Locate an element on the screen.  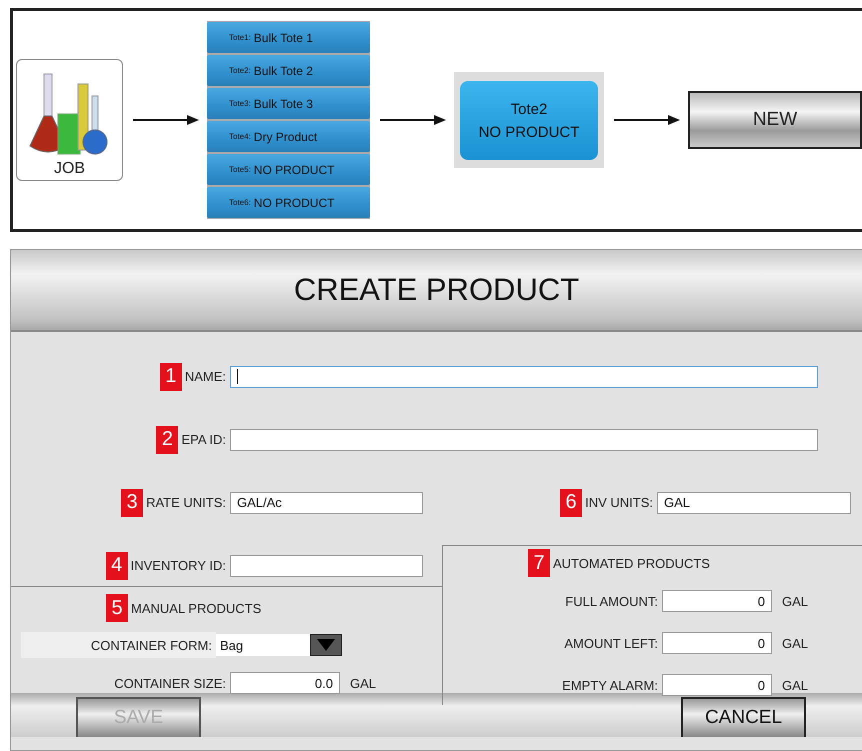
tote-button: Tote5: NO PRODUCT is located at coordinates (288, 169).